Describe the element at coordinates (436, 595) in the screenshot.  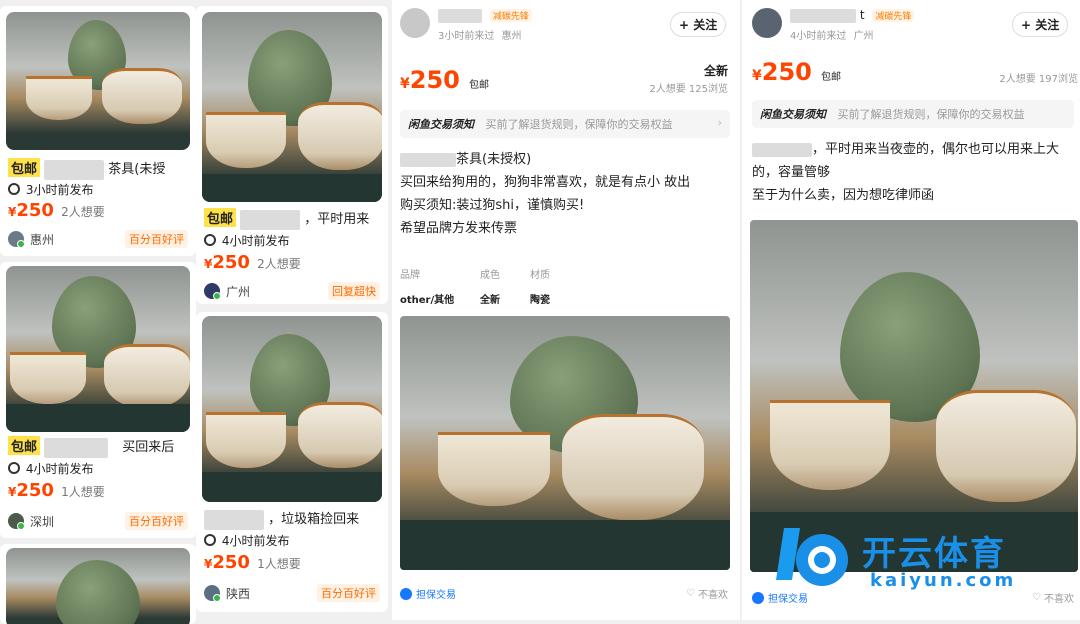
I see `guarantee-label: 担保交易` at that location.